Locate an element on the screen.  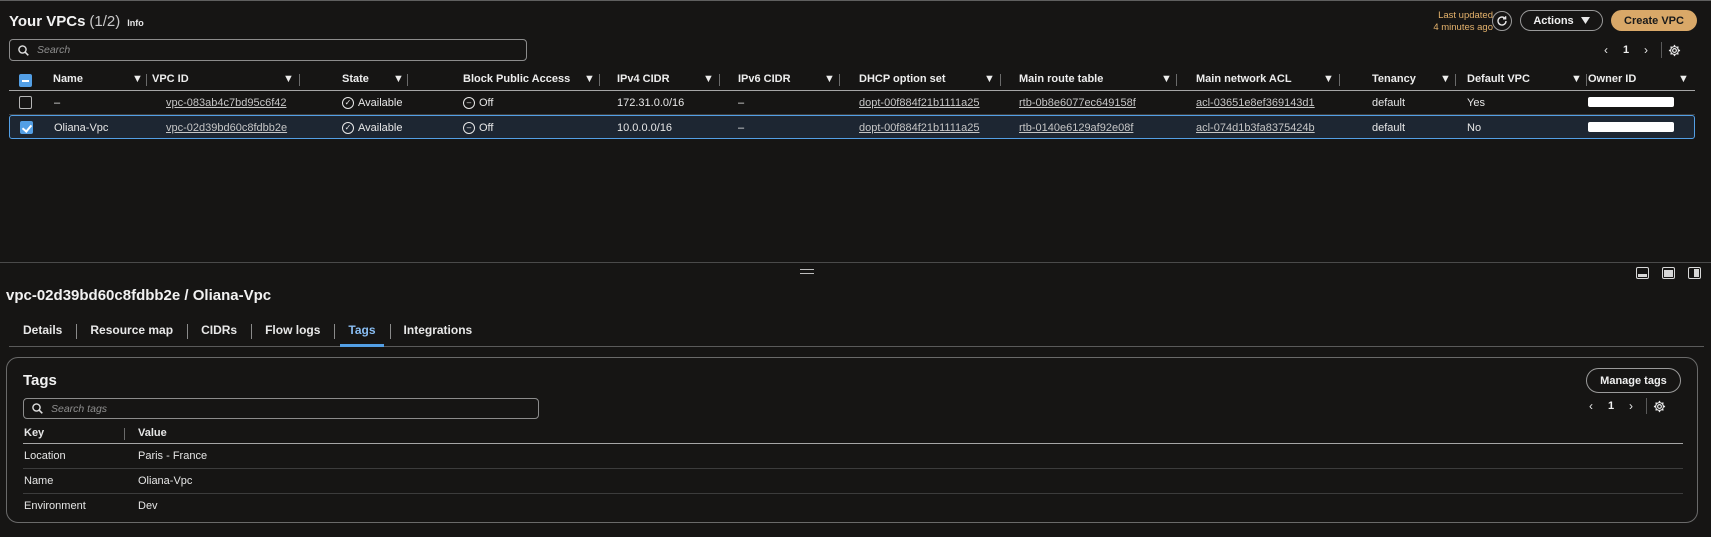
column-header-ipv6-cidr: IPv6 CIDR is located at coordinates (764, 79).